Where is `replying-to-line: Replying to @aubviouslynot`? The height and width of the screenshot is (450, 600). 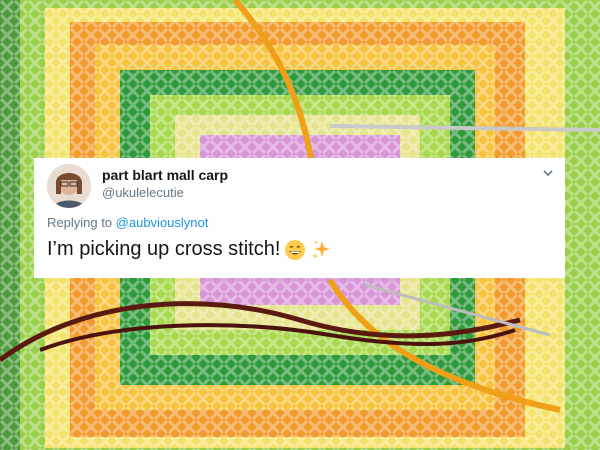
replying-to-line: Replying to @aubviouslynot is located at coordinates (127, 222).